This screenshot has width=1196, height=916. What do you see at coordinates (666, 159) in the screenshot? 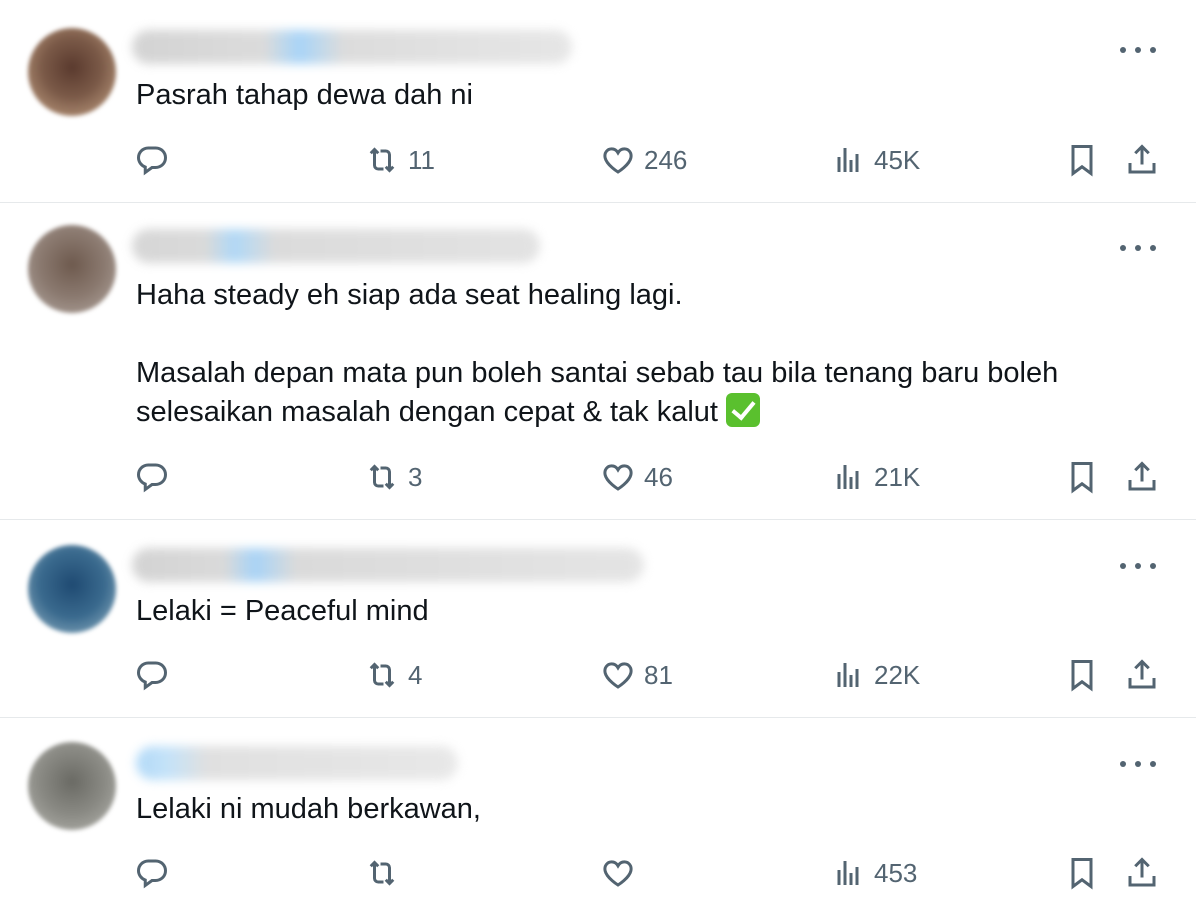
I see `like-count: 246` at bounding box center [666, 159].